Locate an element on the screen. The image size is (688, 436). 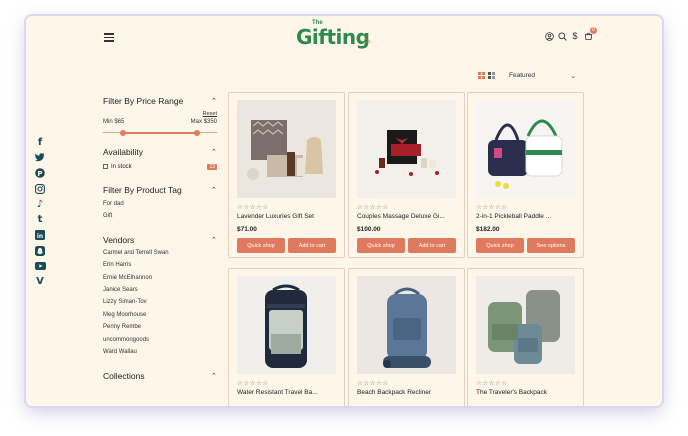
tiktok-icon: ♪ is located at coordinates (40, 204).